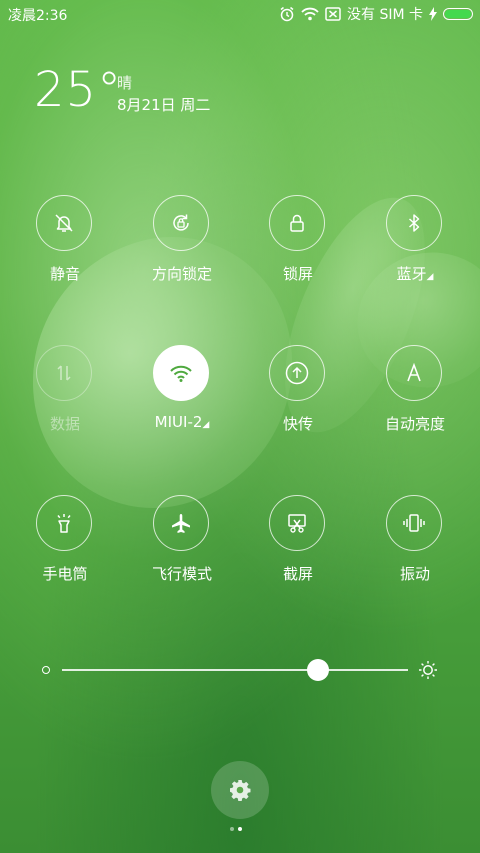 This screenshot has width=480, height=853. I want to click on toggle-label: 方向锁定, so click(181, 274).